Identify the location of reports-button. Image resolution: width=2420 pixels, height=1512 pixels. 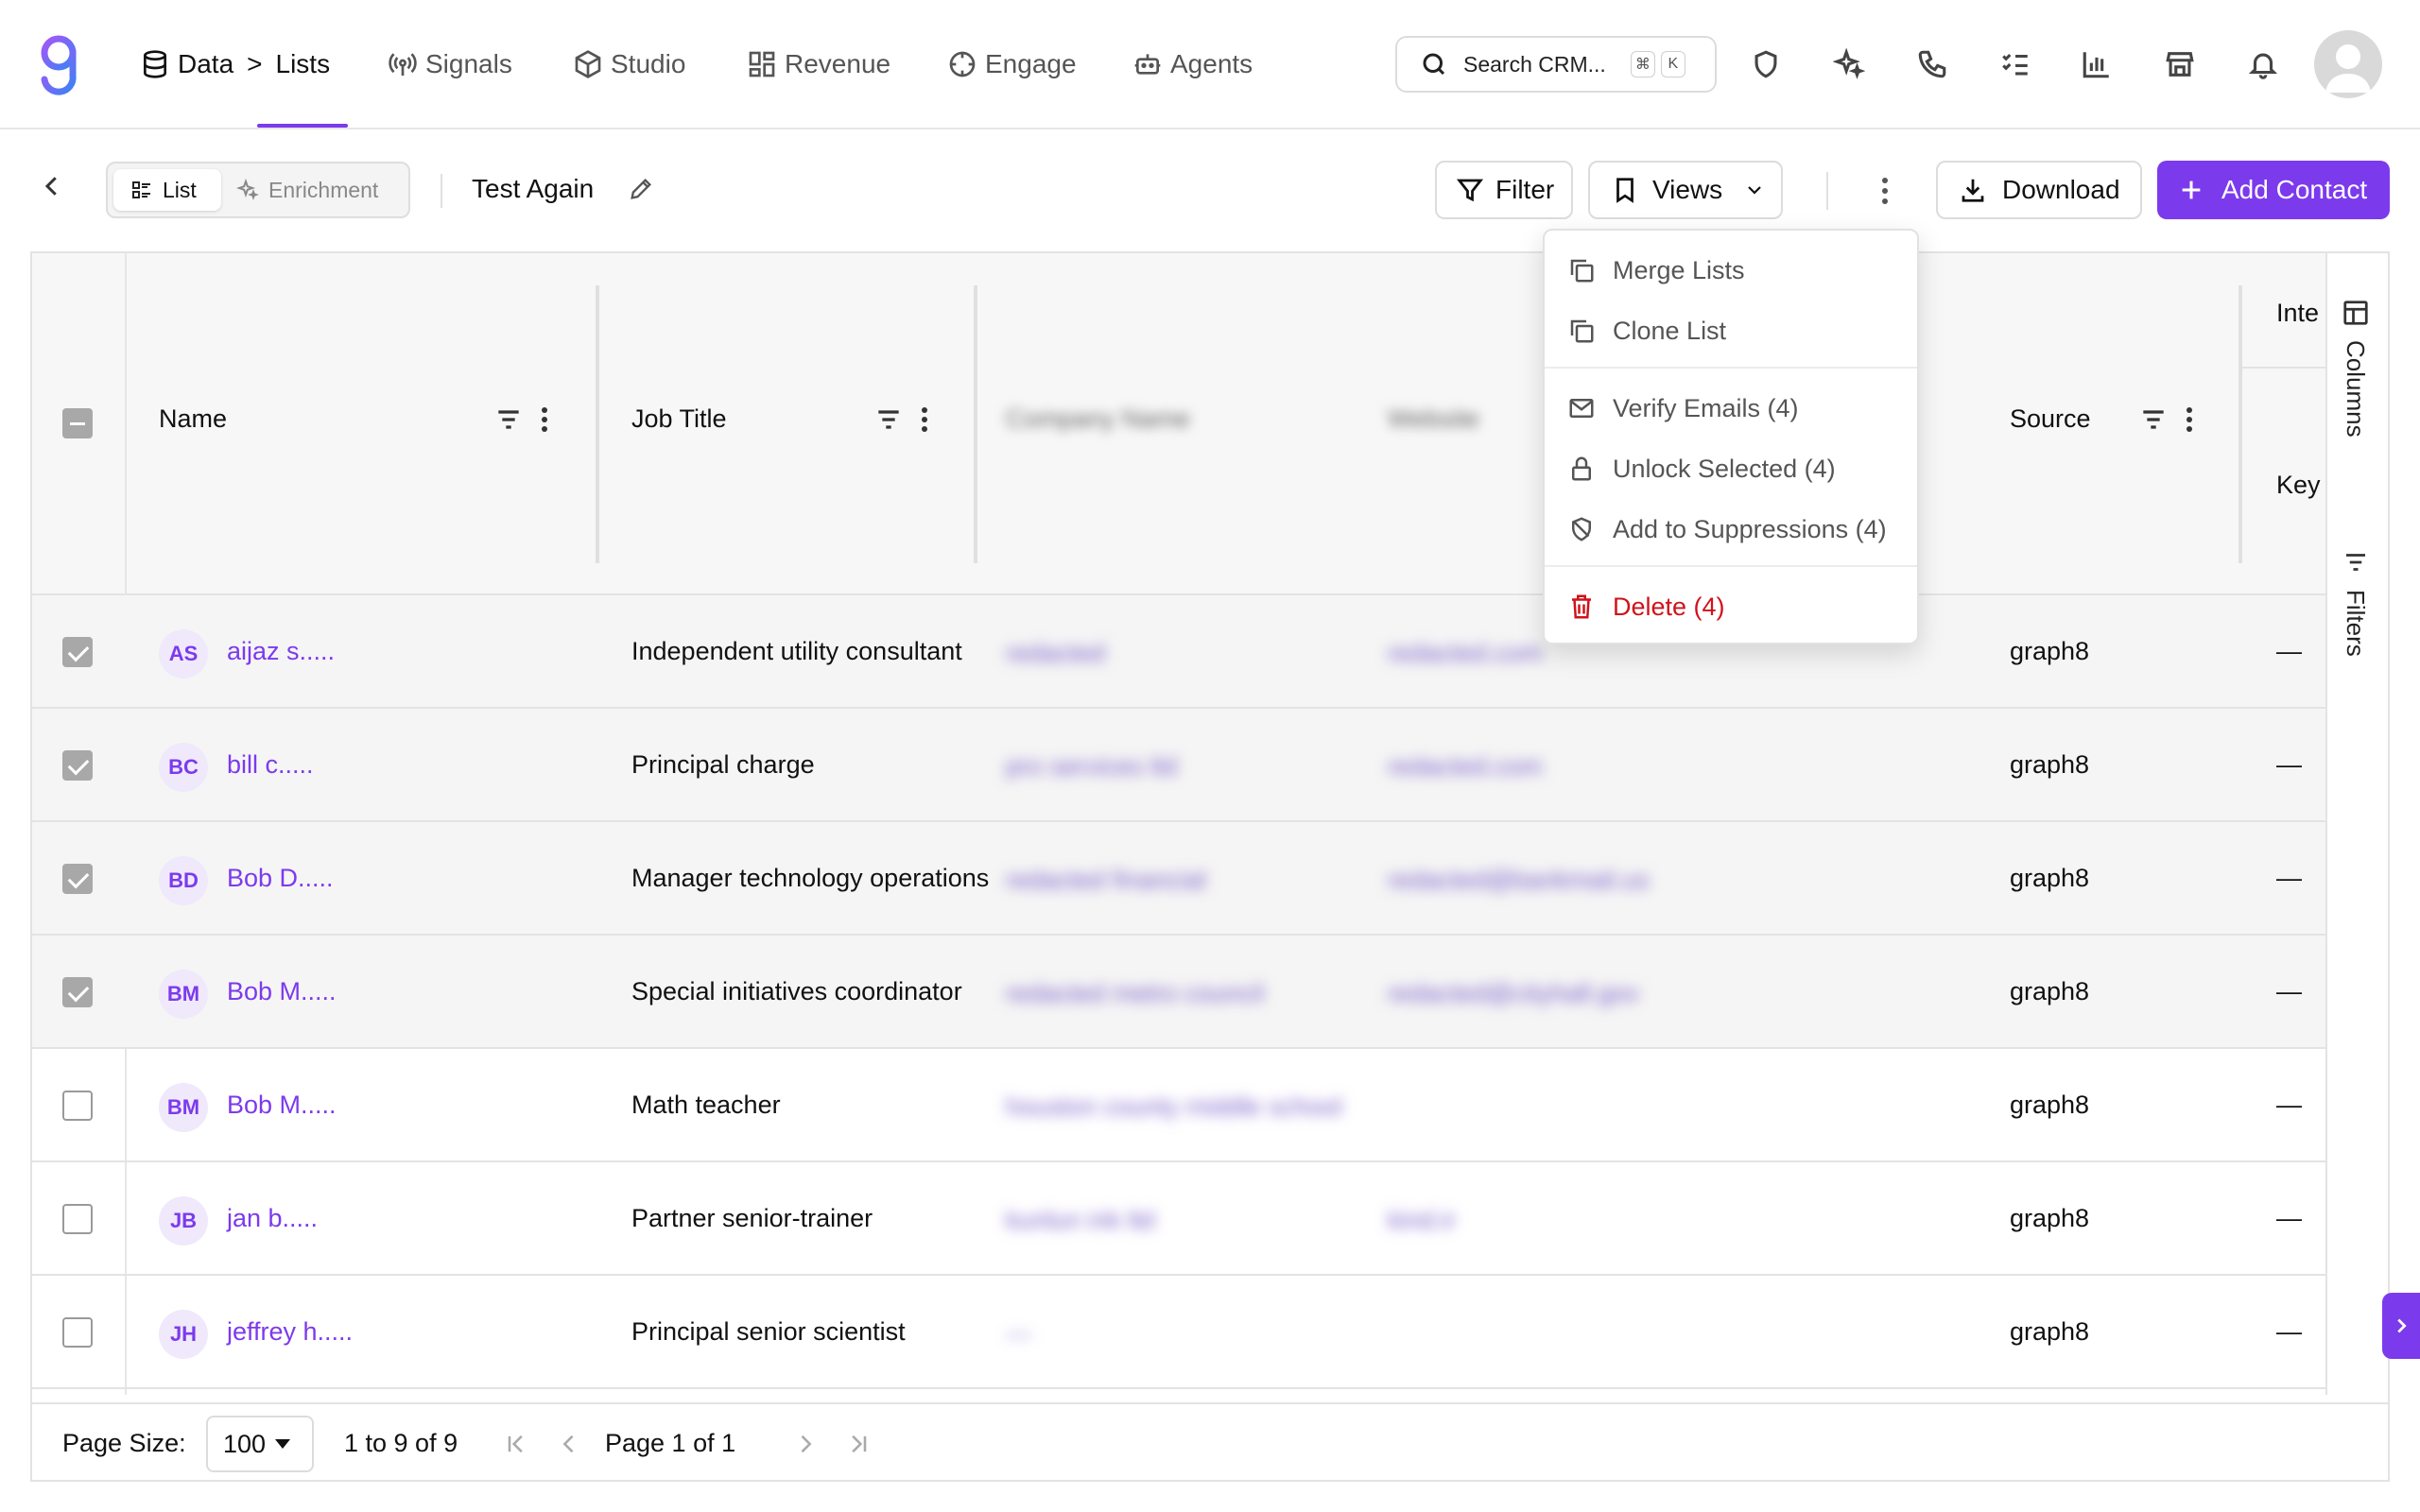
(2097, 64).